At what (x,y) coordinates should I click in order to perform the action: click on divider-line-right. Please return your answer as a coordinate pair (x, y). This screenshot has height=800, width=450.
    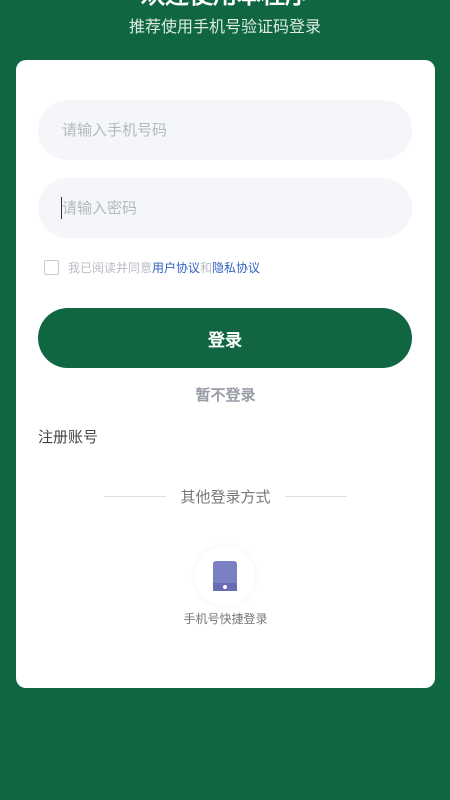
    Looking at the image, I should click on (315, 496).